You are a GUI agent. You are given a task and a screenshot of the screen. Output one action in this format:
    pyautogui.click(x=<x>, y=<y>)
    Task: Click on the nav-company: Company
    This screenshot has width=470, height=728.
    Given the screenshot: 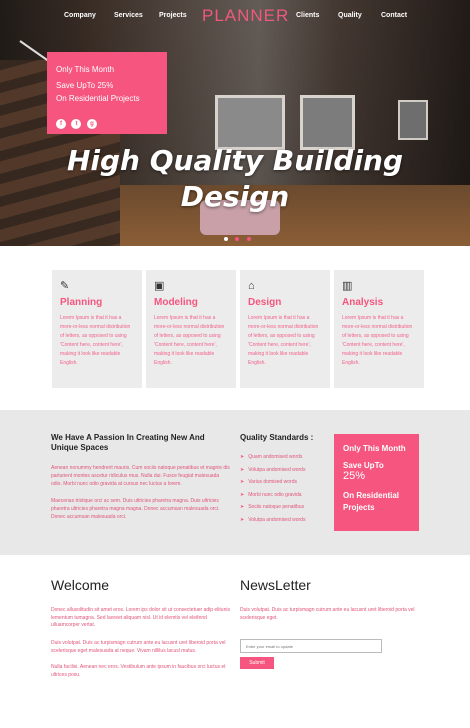 What is the action you would take?
    pyautogui.click(x=80, y=15)
    